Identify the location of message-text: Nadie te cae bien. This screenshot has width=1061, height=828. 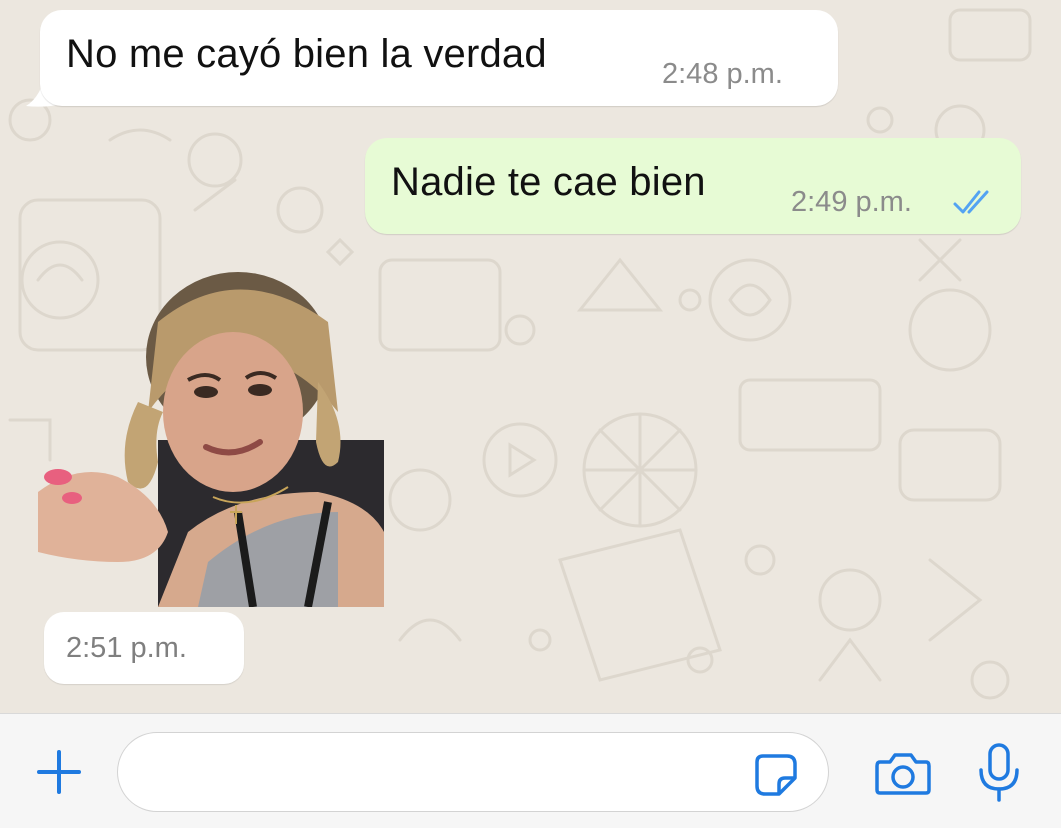
(548, 182).